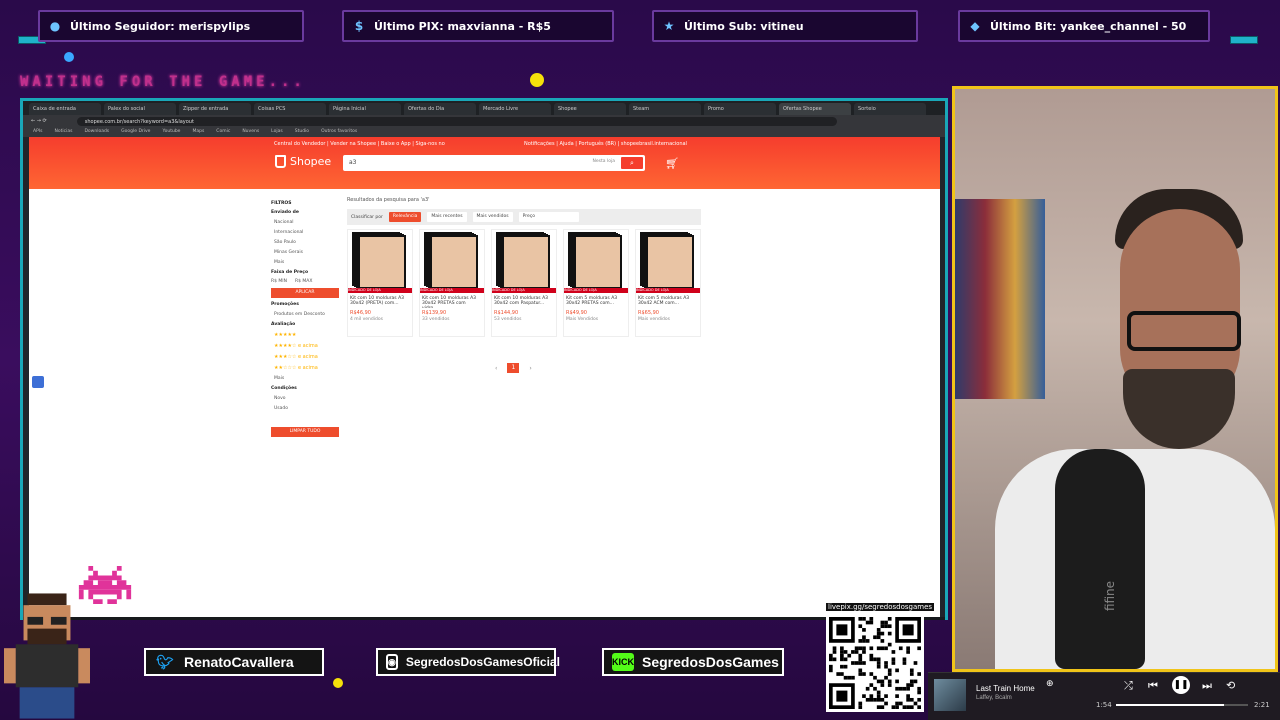 This screenshot has width=1280, height=720. I want to click on product-price: R$49,90, so click(576, 313).